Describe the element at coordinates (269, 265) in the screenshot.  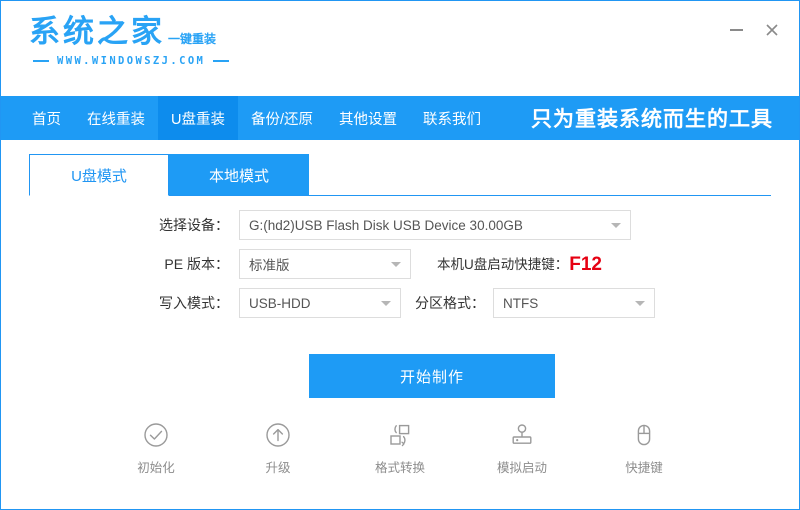
I see `pe-version-select-value: 标准版` at that location.